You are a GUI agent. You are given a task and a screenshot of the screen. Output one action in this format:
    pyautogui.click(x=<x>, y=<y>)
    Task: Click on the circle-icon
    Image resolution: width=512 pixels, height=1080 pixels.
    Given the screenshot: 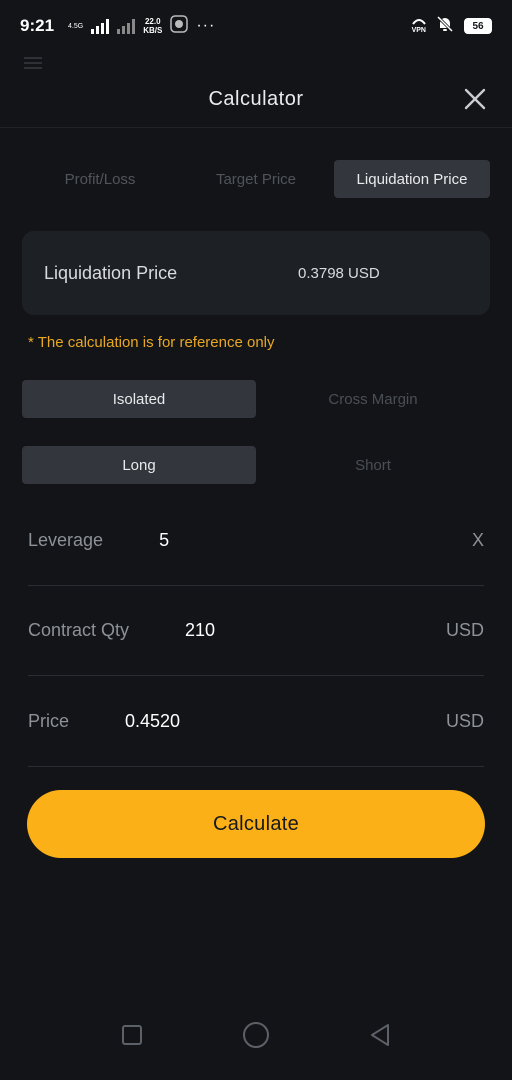 What is the action you would take?
    pyautogui.click(x=256, y=1035)
    